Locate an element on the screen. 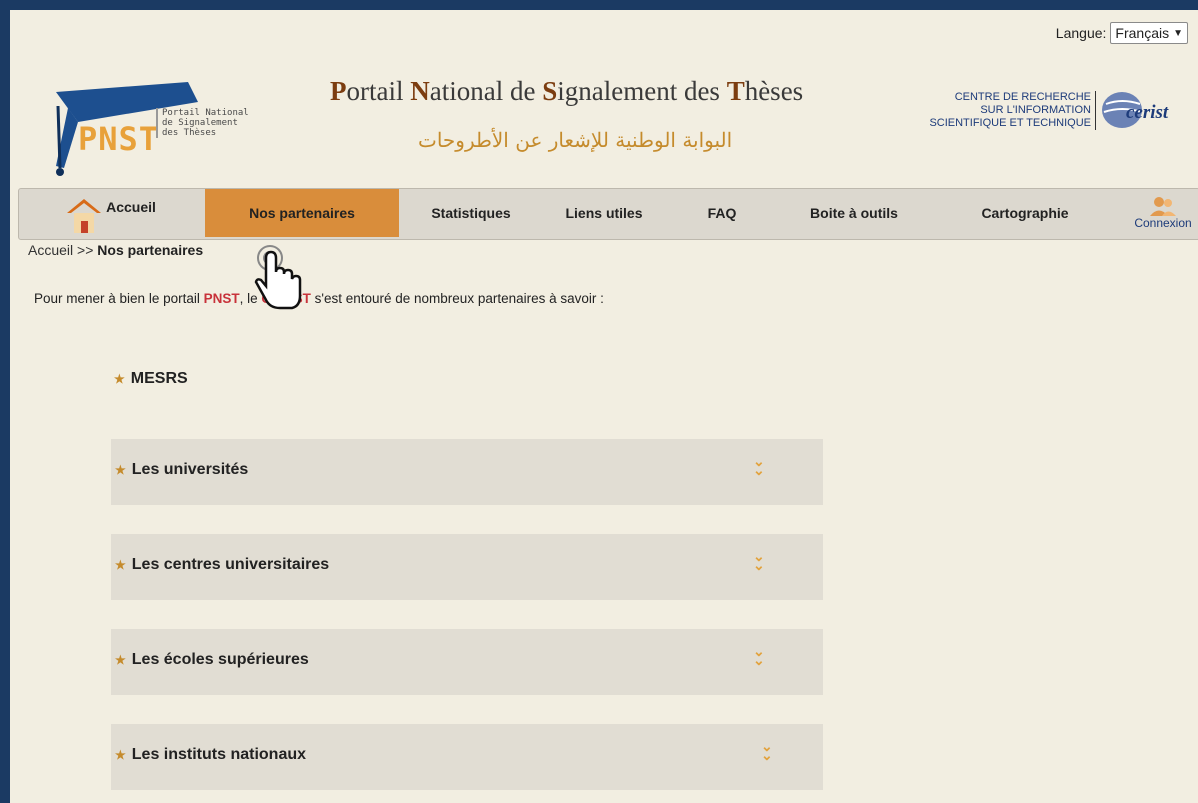 The width and height of the screenshot is (1198, 803). partner-section-instituts-nationaux: ★ Les instituts nationaux ⌄ ⌄ is located at coordinates (467, 757).